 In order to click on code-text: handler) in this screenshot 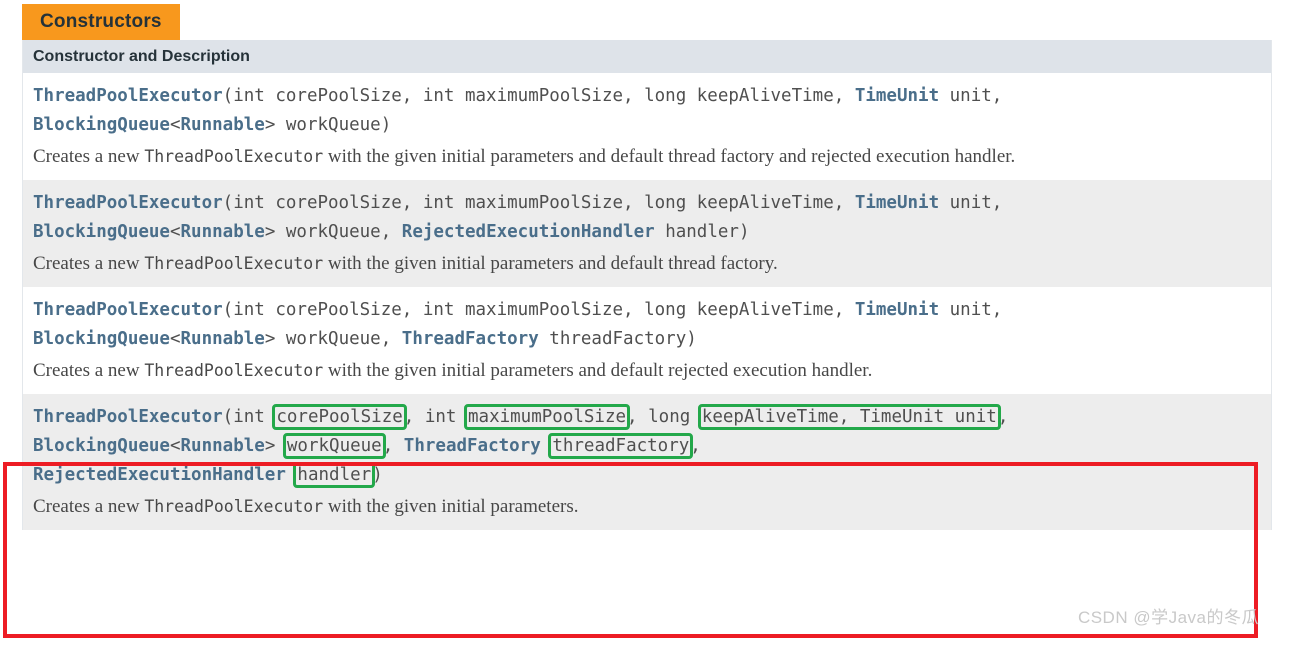, I will do `click(702, 232)`.